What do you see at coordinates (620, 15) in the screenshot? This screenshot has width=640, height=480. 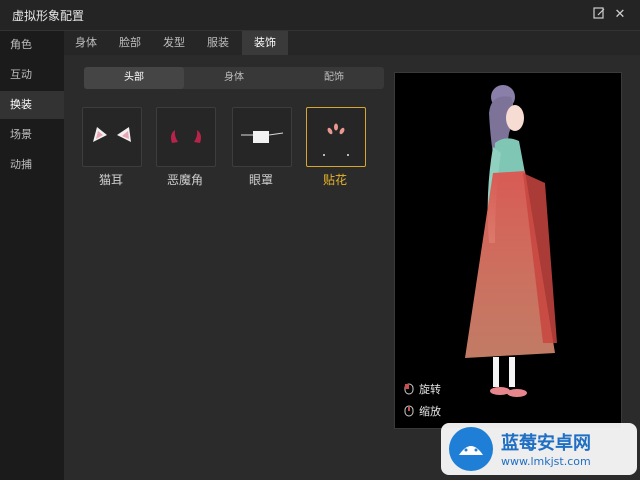 I see `close-icon: ✕` at bounding box center [620, 15].